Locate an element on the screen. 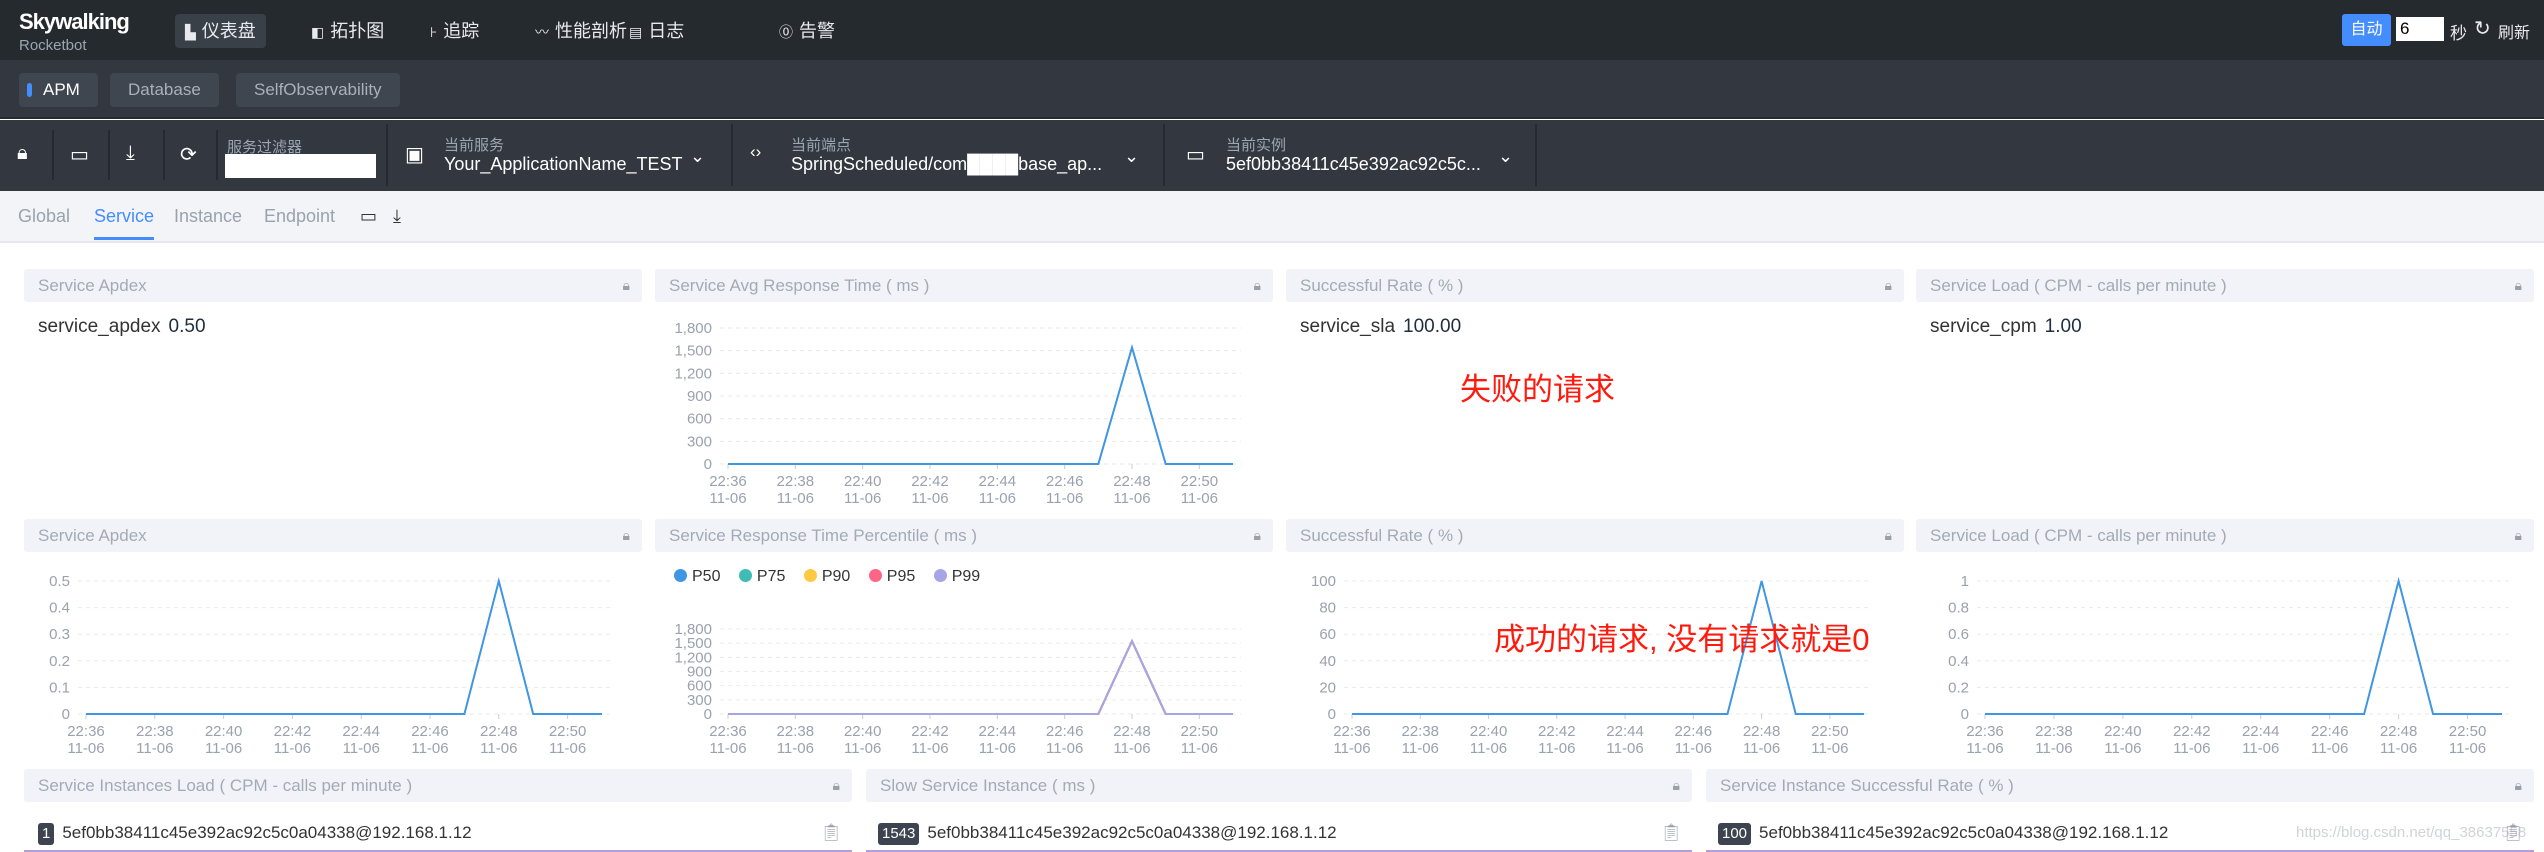 This screenshot has height=852, width=2544. card-title-text: Slow Service Instance ( ms ) is located at coordinates (988, 785).